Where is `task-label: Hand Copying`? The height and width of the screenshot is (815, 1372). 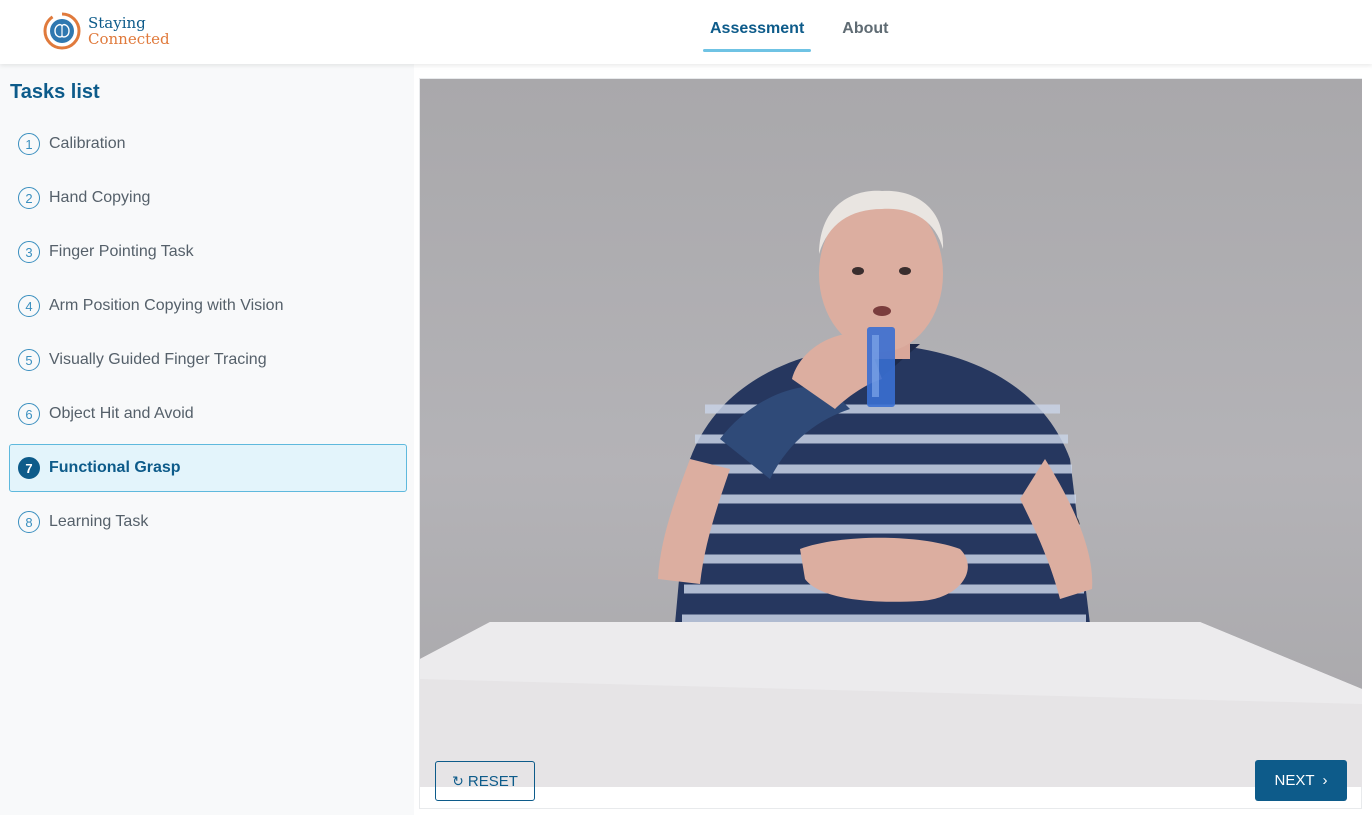
task-label: Hand Copying is located at coordinates (100, 197).